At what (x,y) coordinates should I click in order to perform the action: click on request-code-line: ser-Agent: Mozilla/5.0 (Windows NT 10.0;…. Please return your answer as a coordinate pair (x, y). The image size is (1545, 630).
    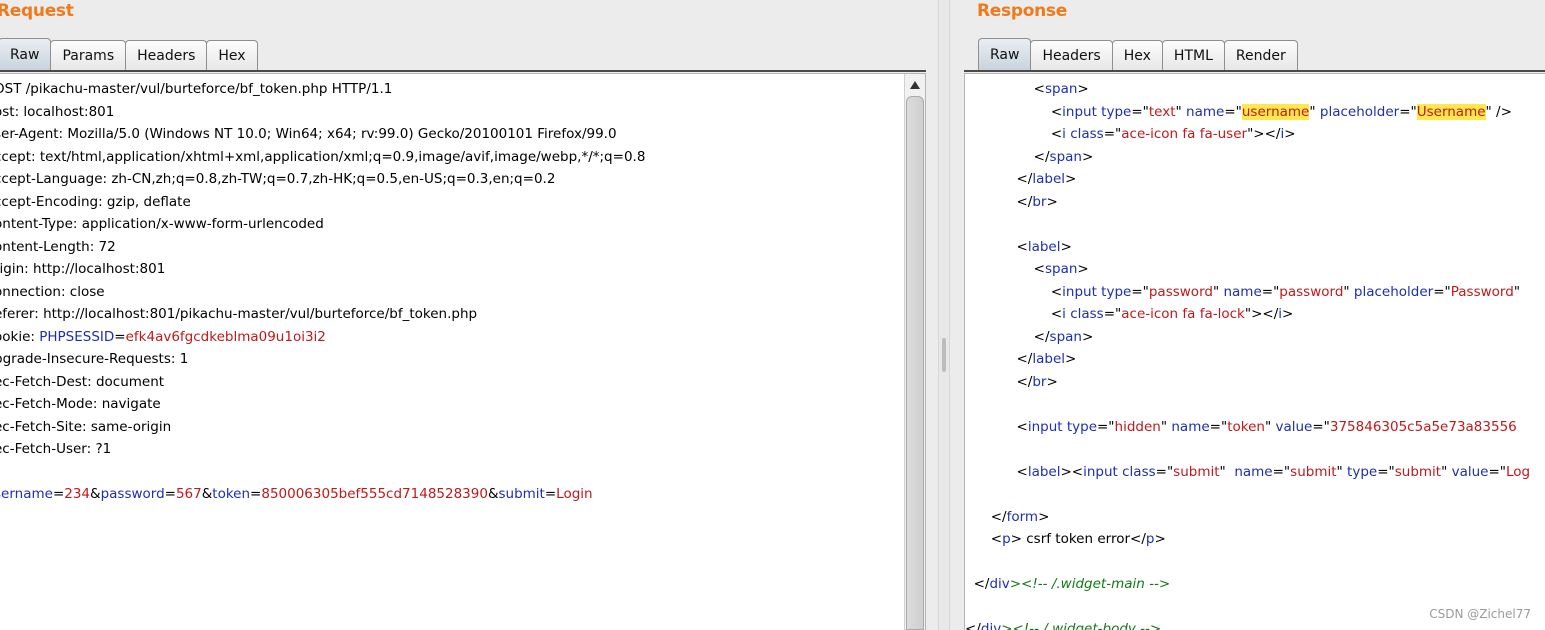
    Looking at the image, I should click on (451, 134).